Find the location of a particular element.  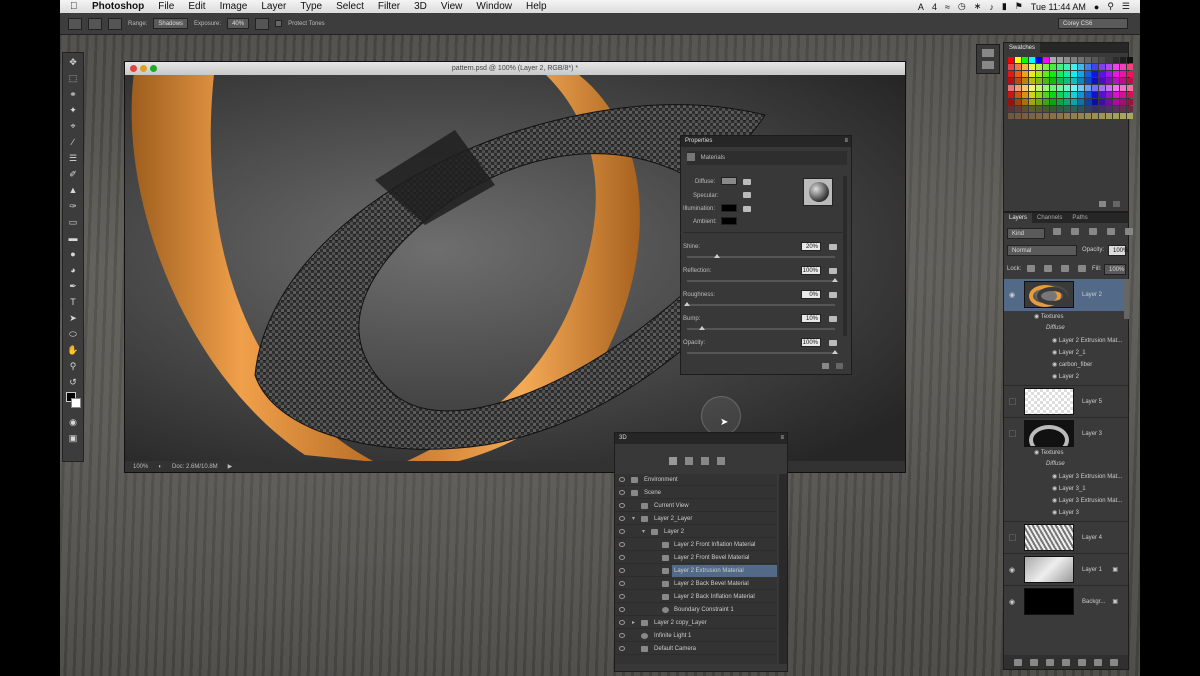

menu-edit: Edit is located at coordinates (196, 6).